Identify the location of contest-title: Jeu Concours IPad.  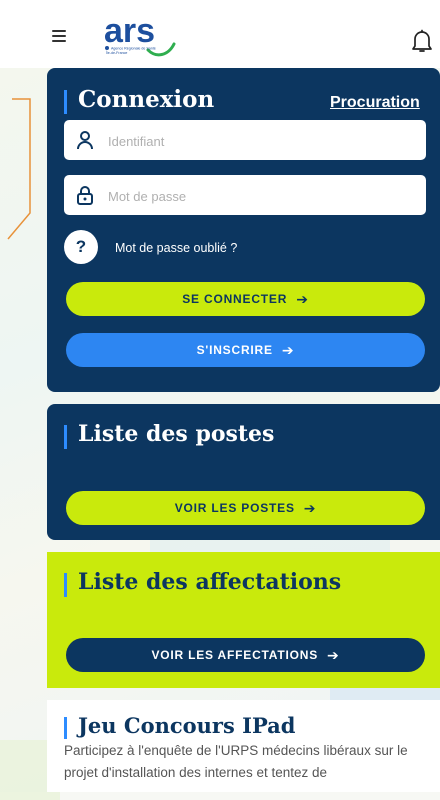
(187, 725).